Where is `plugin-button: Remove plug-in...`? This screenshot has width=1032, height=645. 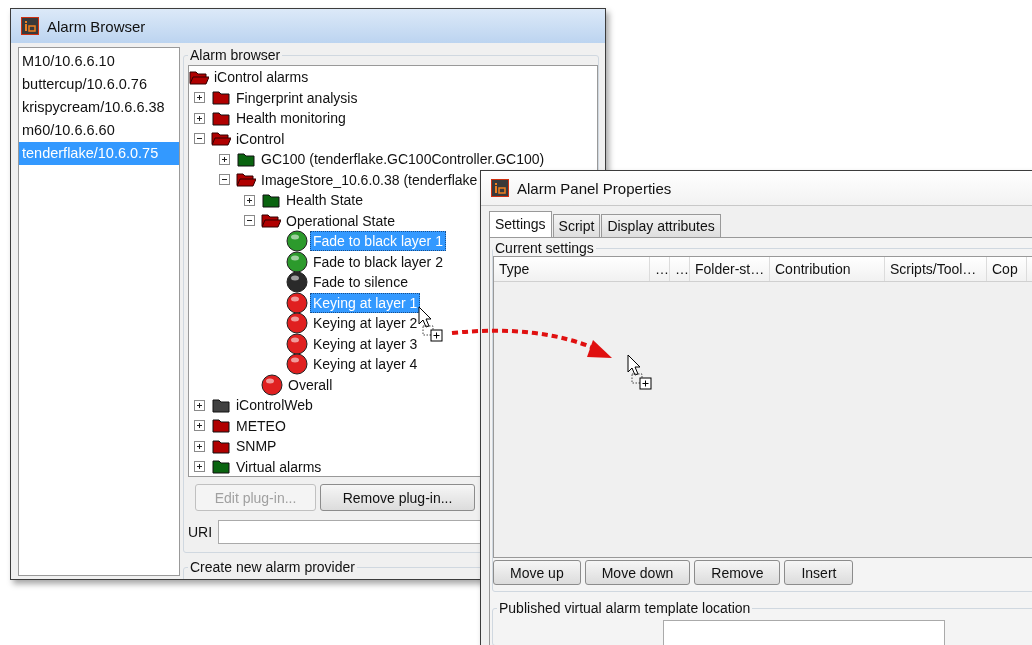
plugin-button: Remove plug-in... is located at coordinates (397, 497).